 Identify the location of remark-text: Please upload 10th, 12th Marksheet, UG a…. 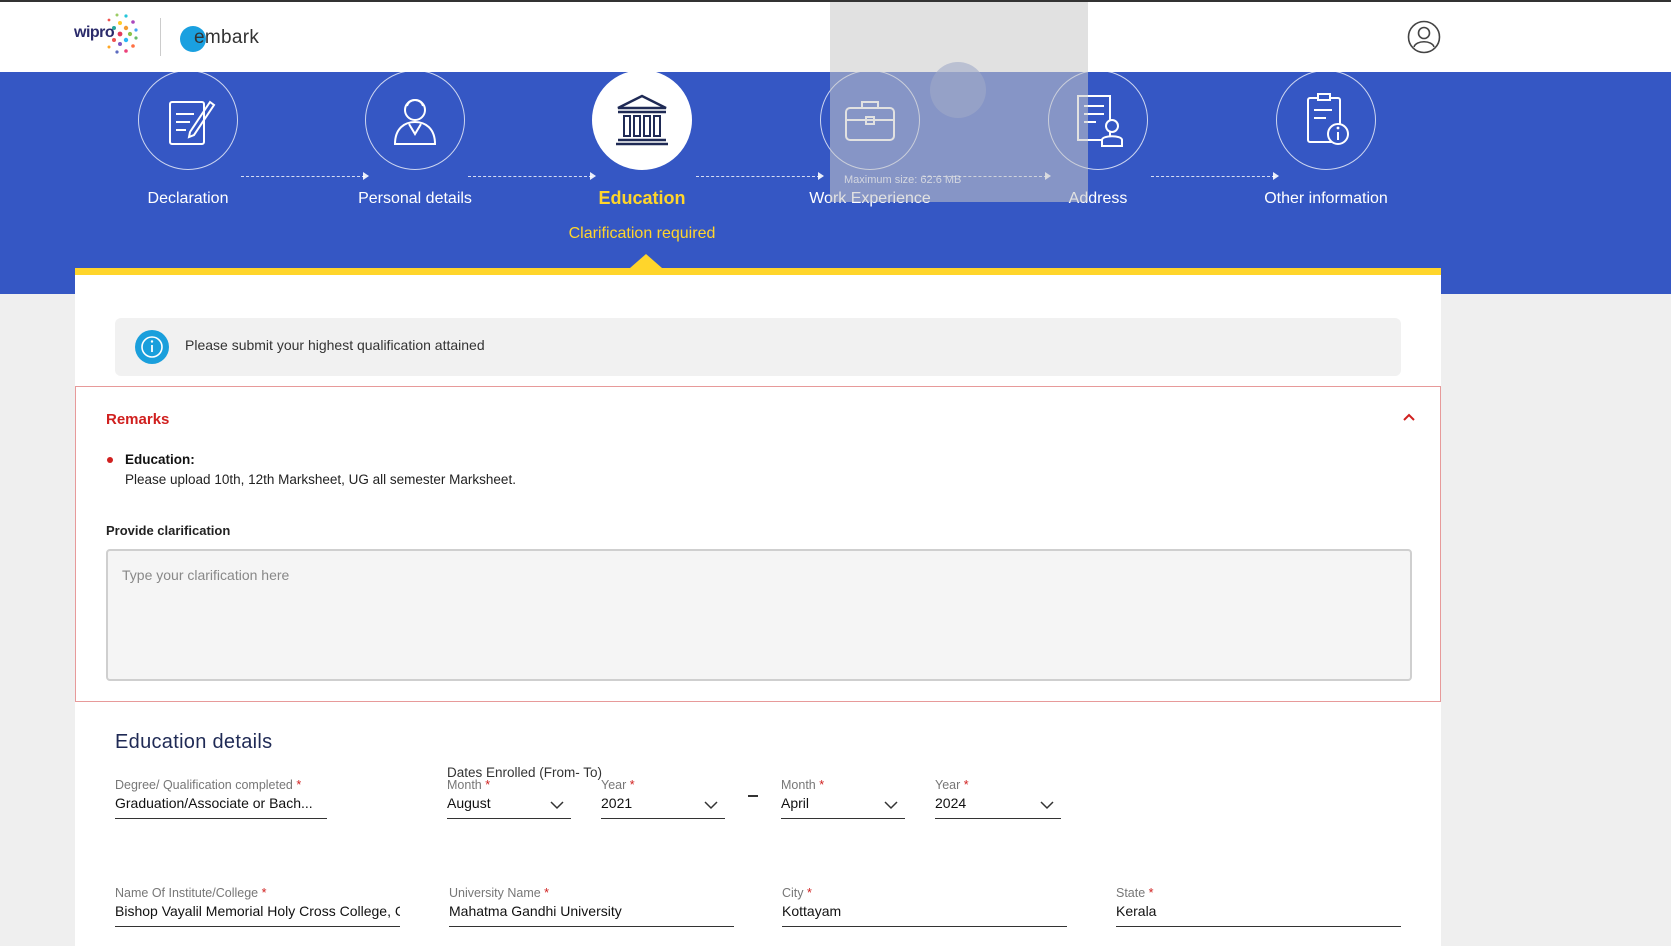
(320, 479).